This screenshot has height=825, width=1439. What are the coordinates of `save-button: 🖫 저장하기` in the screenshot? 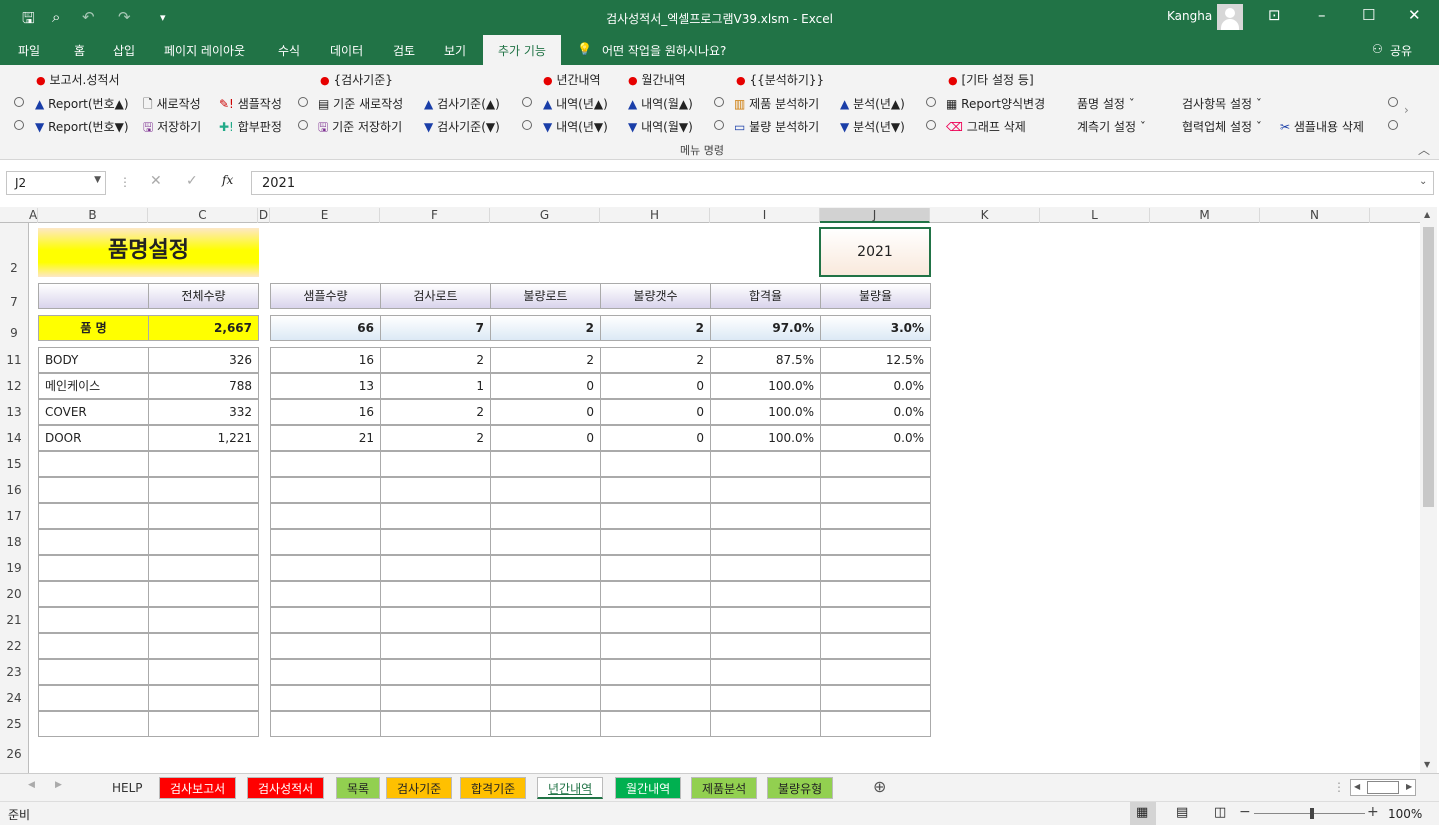 It's located at (172, 128).